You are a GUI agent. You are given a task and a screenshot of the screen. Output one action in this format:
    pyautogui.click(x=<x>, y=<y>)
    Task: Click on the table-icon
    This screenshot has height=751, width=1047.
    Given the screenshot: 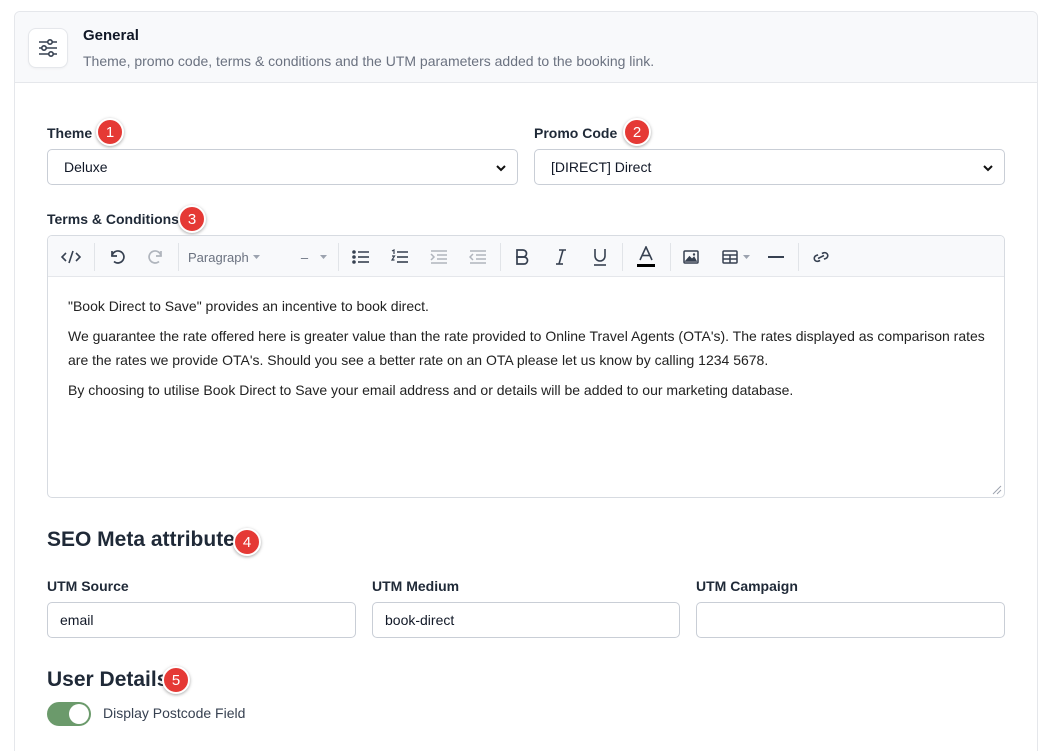 What is the action you would take?
    pyautogui.click(x=730, y=257)
    